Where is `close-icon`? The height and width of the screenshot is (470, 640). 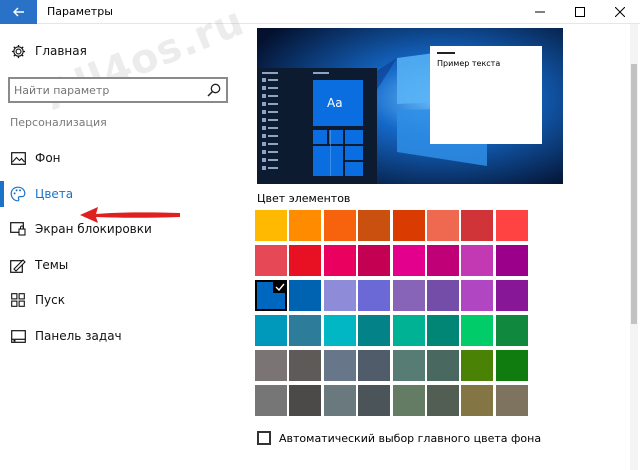 close-icon is located at coordinates (620, 12).